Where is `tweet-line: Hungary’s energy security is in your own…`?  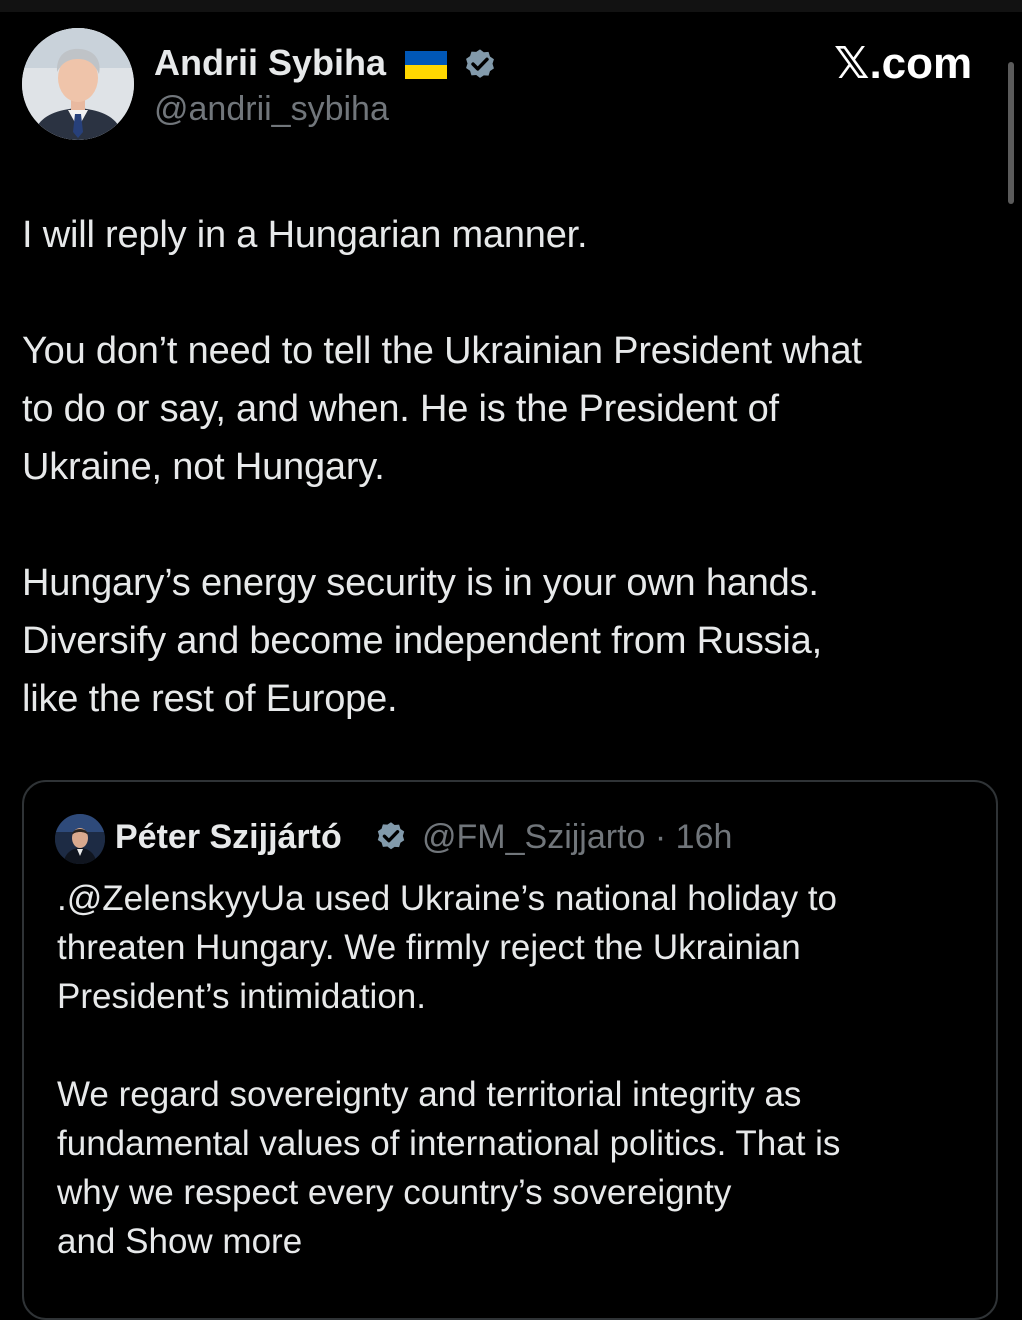 tweet-line: Hungary’s energy security is in your own… is located at coordinates (420, 583).